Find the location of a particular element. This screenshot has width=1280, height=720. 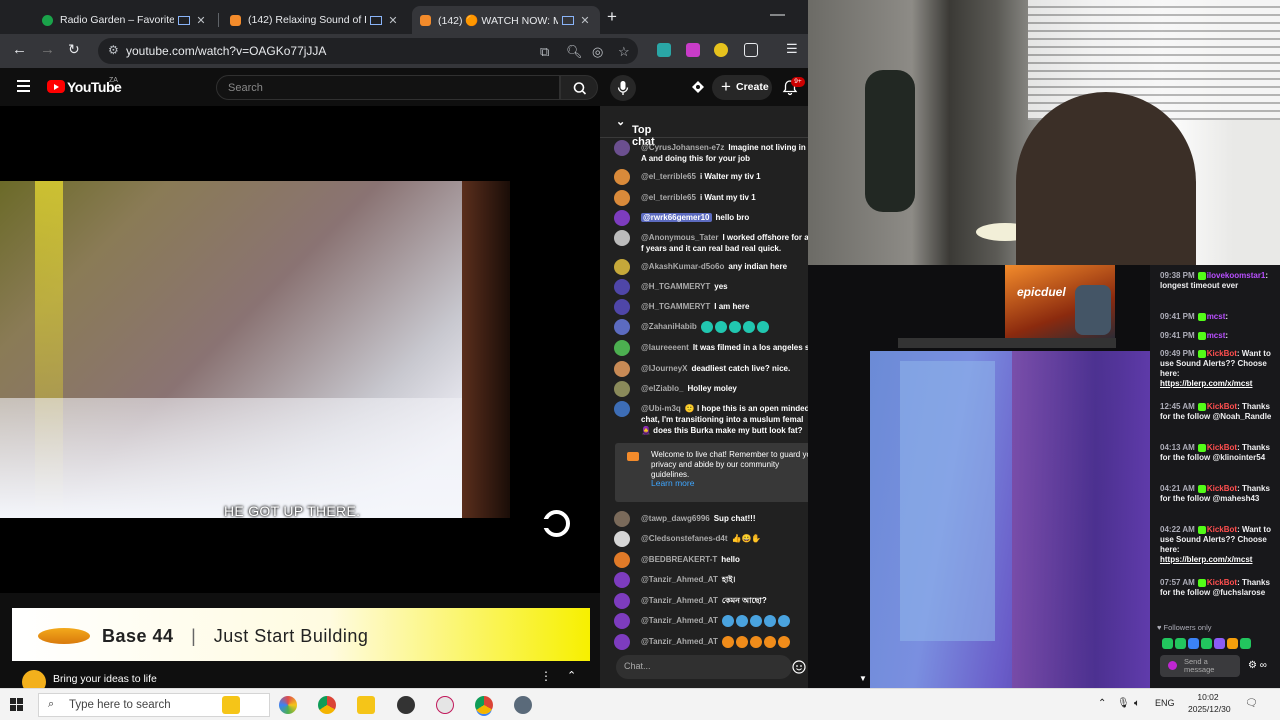

back-arrow-icon: ← is located at coordinates (19, 49).